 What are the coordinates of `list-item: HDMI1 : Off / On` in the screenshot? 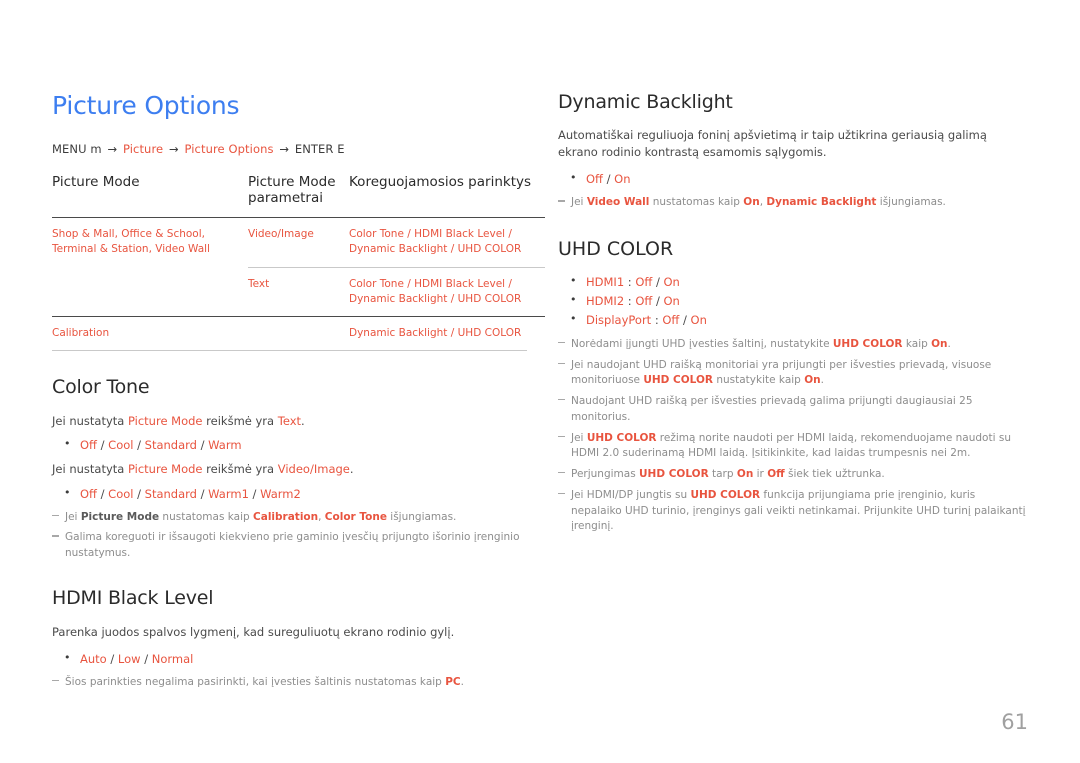 It's located at (793, 282).